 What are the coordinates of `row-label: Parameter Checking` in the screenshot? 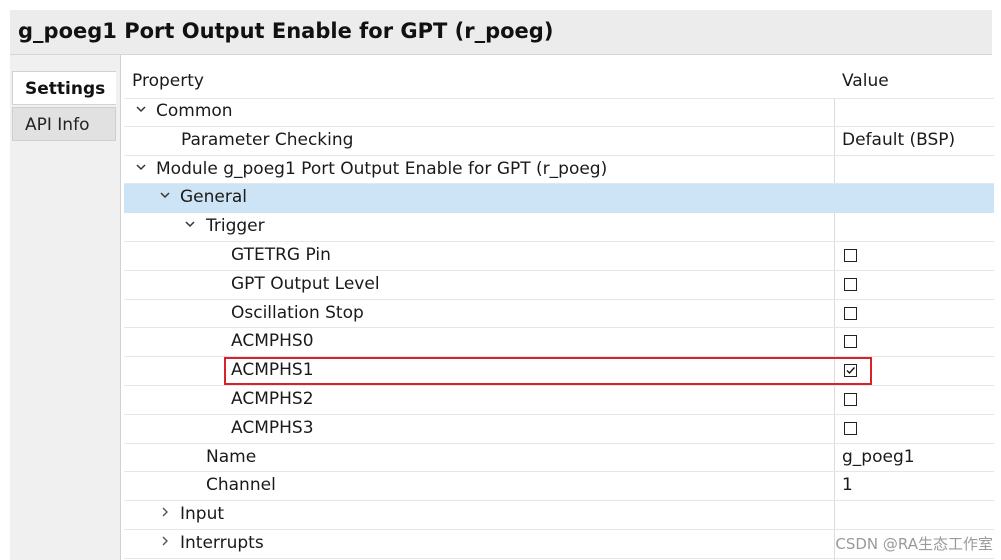 It's located at (267, 139).